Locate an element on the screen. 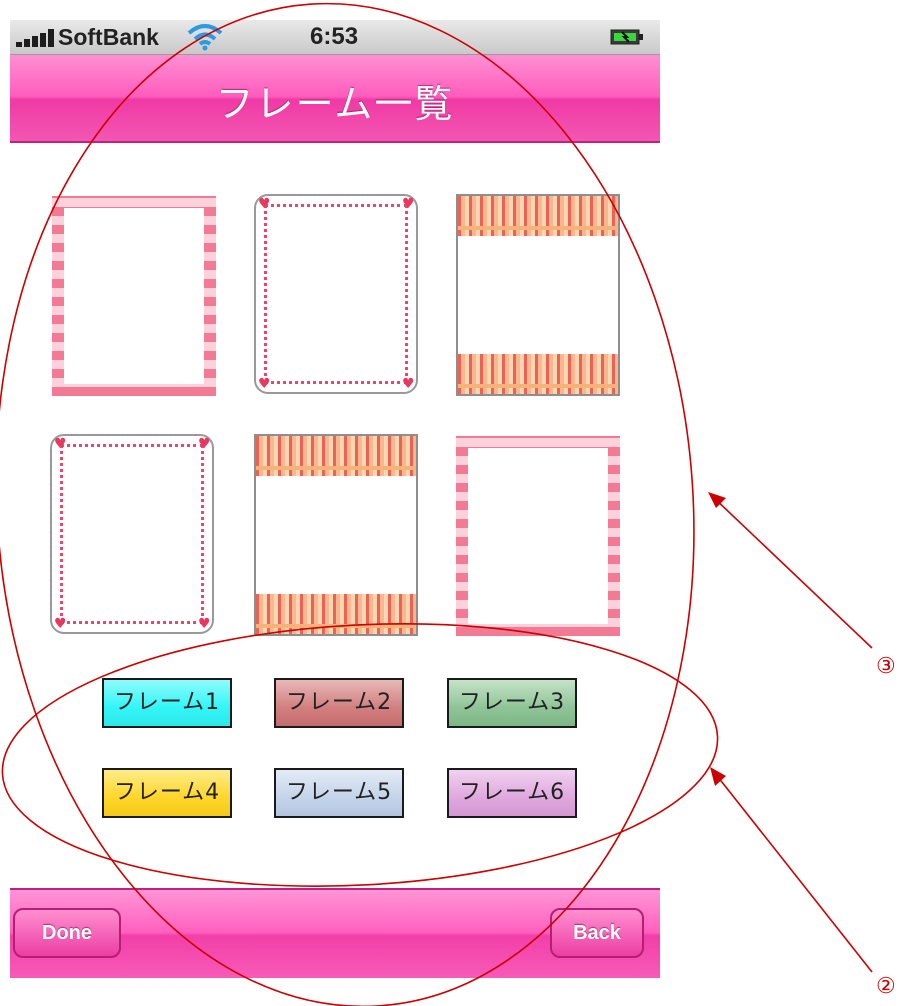 This screenshot has width=912, height=1006. annotation-label-2: ② is located at coordinates (886, 986).